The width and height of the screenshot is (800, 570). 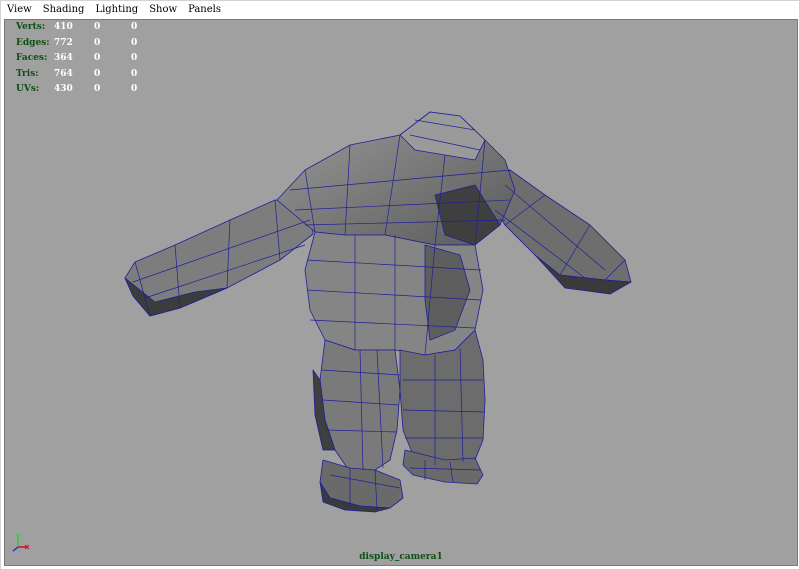 What do you see at coordinates (32, 58) in the screenshot?
I see `hud-label: Faces:` at bounding box center [32, 58].